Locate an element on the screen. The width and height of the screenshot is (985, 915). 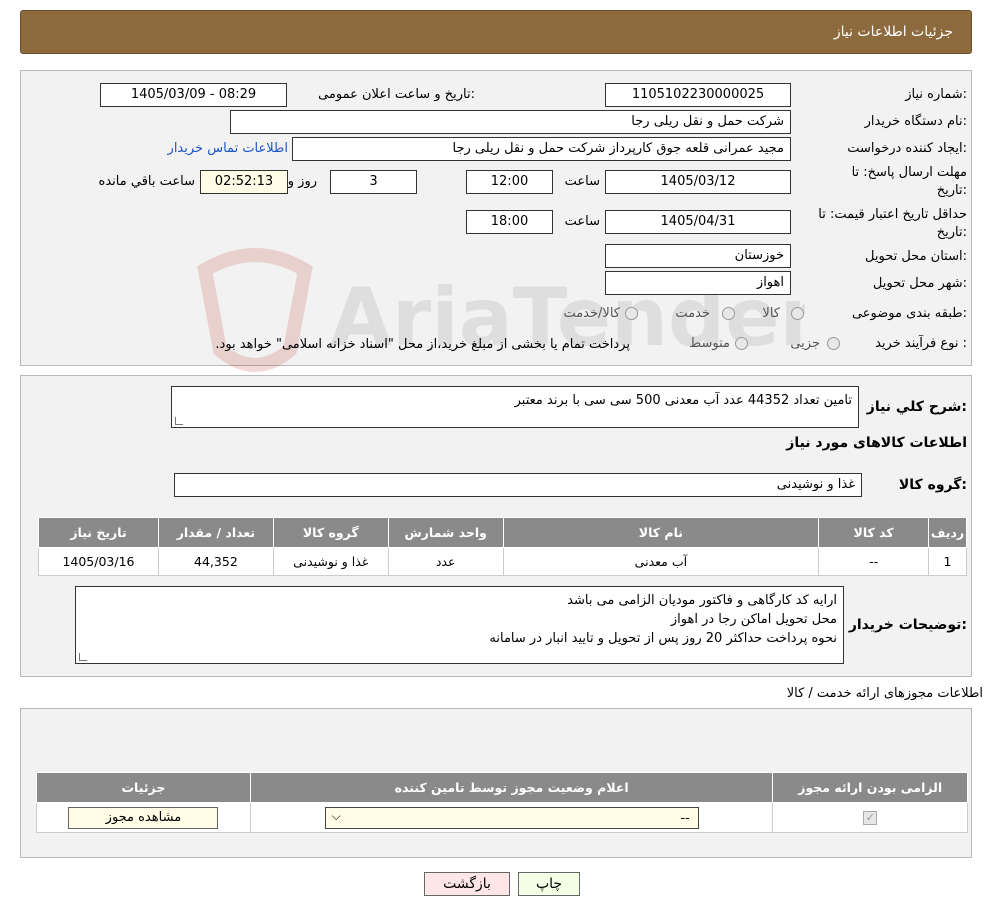
category-option-service: خدمت is located at coordinates (692, 313).